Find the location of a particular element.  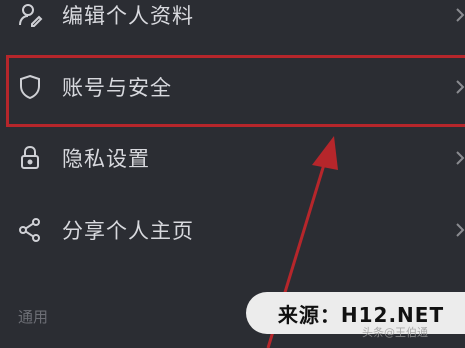

faint-watermark: 头条@王伯通 is located at coordinates (395, 332).